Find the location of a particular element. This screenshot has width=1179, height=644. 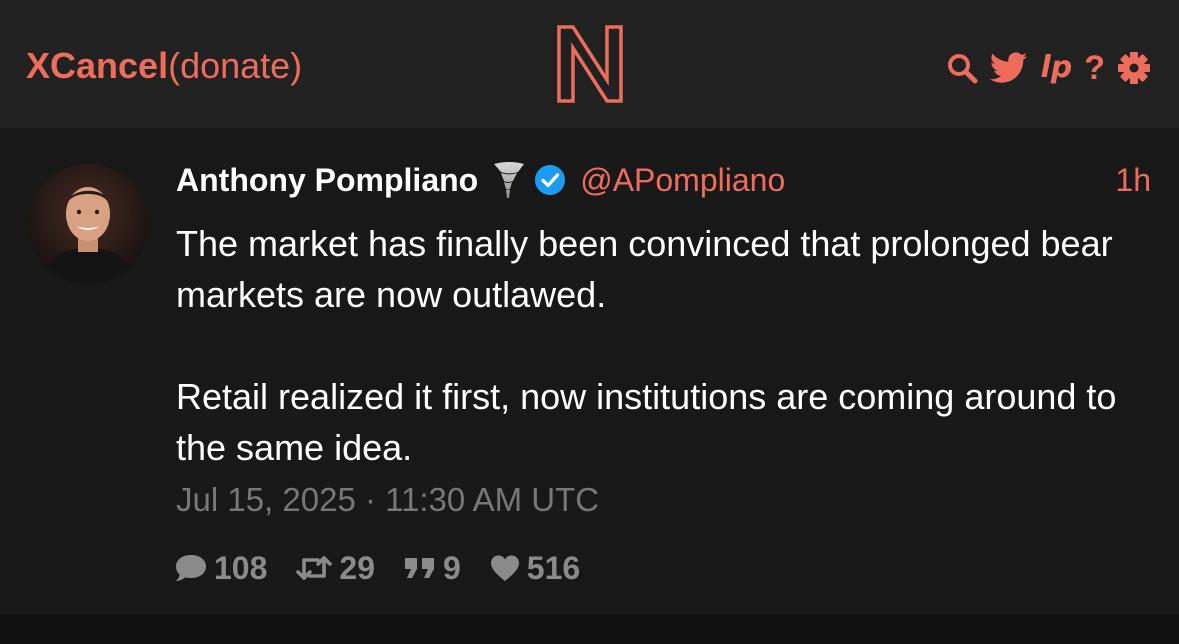

tornado-icon is located at coordinates (509, 180).